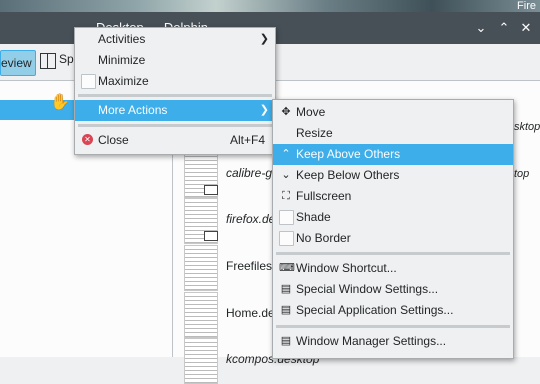  Describe the element at coordinates (122, 39) in the screenshot. I see `menu-item-label: Activities` at that location.